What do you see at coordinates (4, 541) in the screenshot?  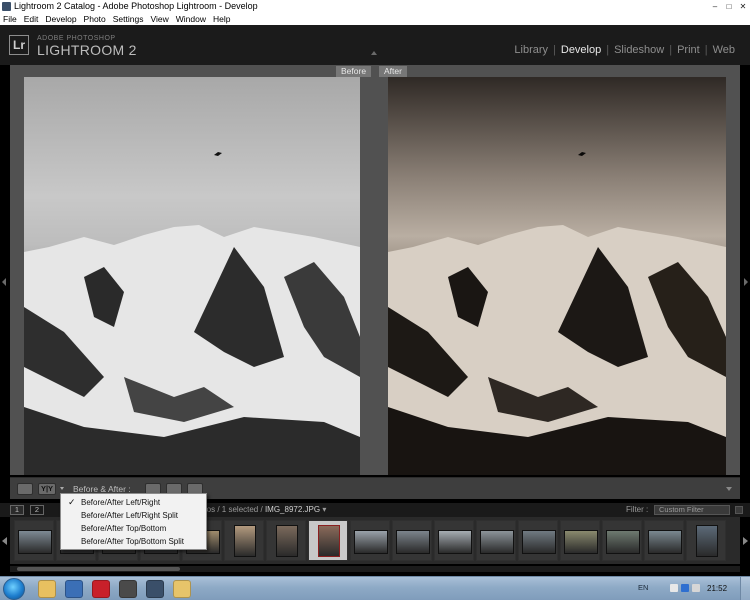 I see `filmstrip-scroll-left-icon` at bounding box center [4, 541].